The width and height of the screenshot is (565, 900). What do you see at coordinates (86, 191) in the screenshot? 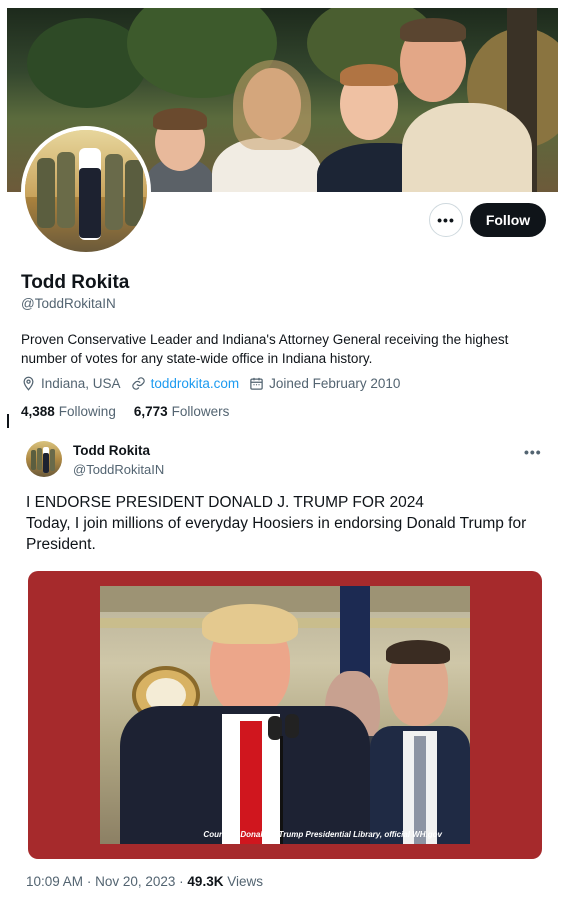
I see `profile-avatar` at bounding box center [86, 191].